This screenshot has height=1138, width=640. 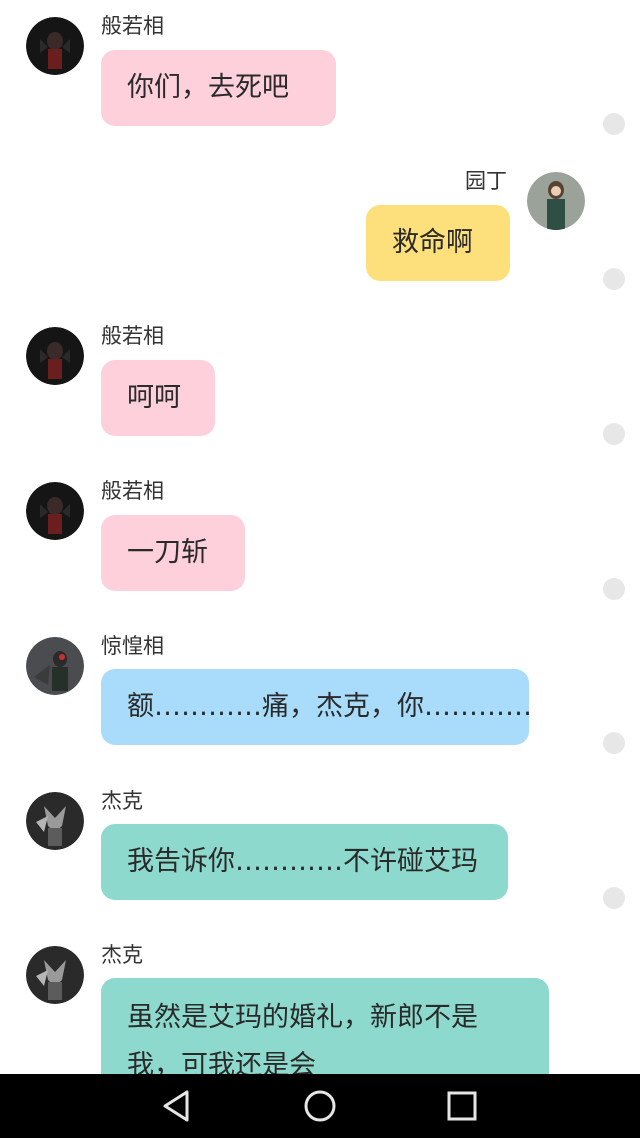 I want to click on message-bubble: 一刀斩, so click(x=173, y=553).